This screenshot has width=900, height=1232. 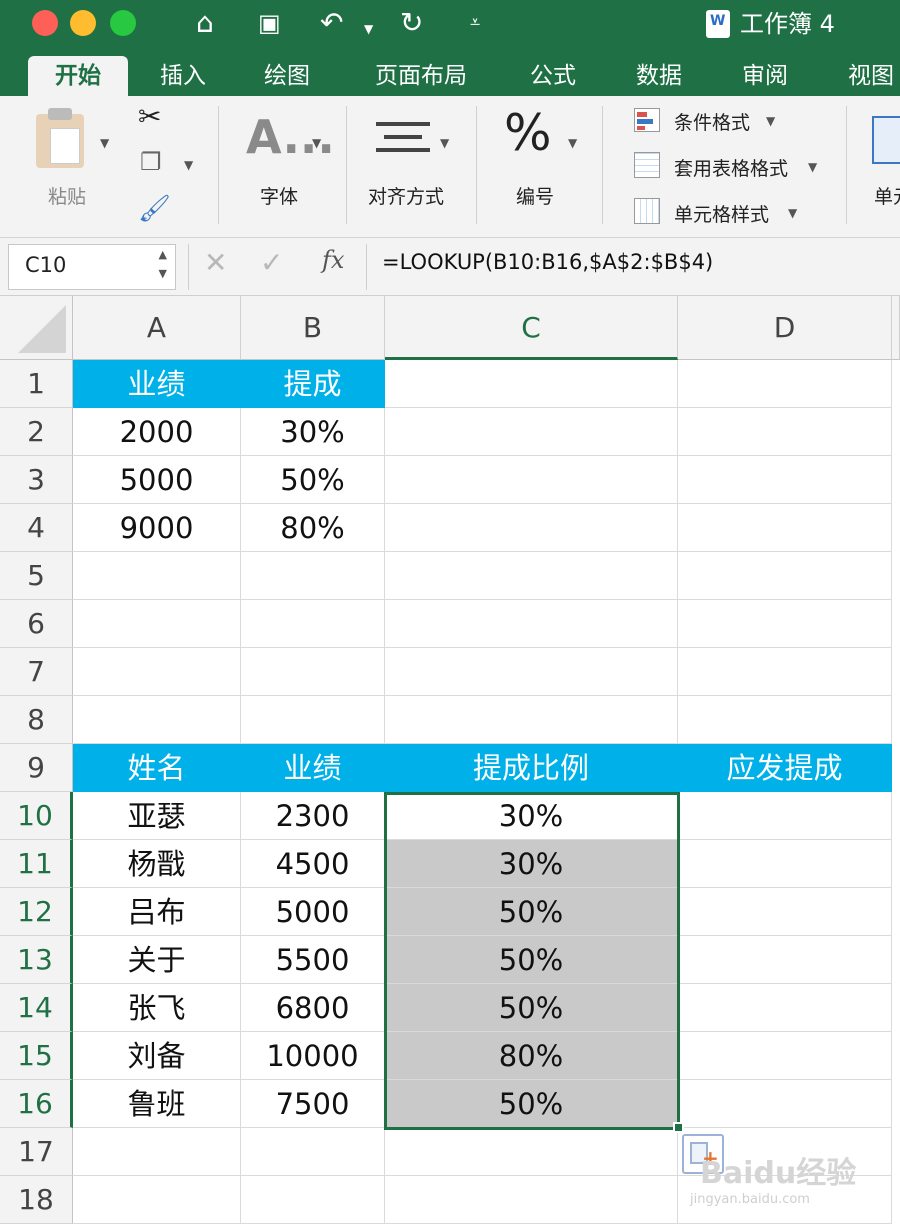 I want to click on undo-dropdown-icon: ▼, so click(x=368, y=29).